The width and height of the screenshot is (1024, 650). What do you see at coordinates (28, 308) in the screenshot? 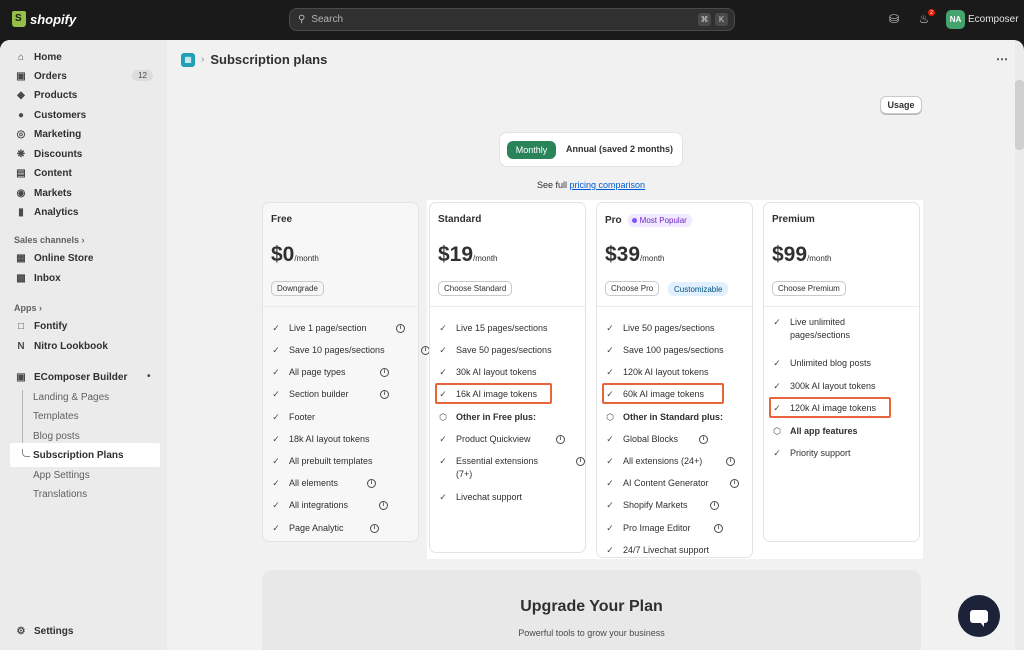
I see `apps-label: Apps ›` at bounding box center [28, 308].